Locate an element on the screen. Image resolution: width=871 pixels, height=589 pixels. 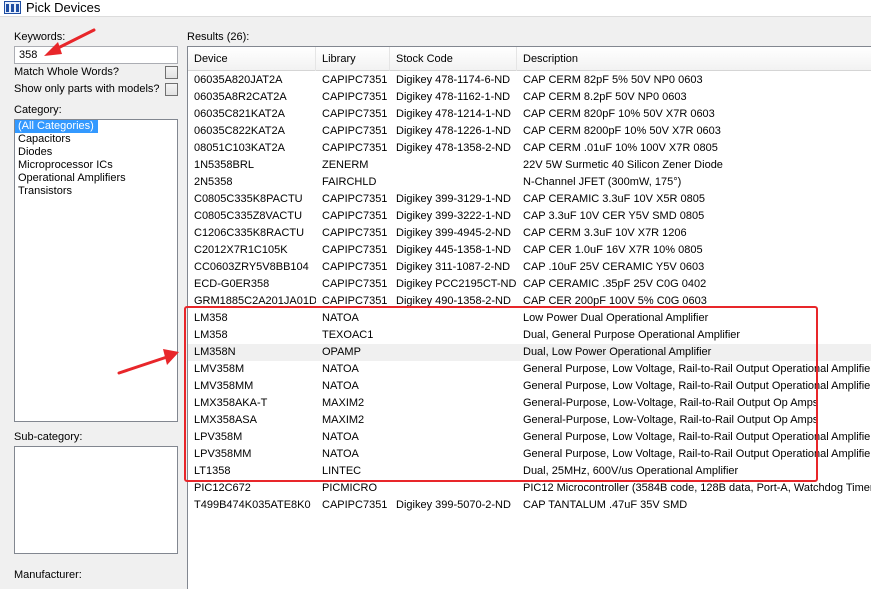
cell-description: CAP TANTALUM .47uF 35V SMD is located at coordinates (605, 505).